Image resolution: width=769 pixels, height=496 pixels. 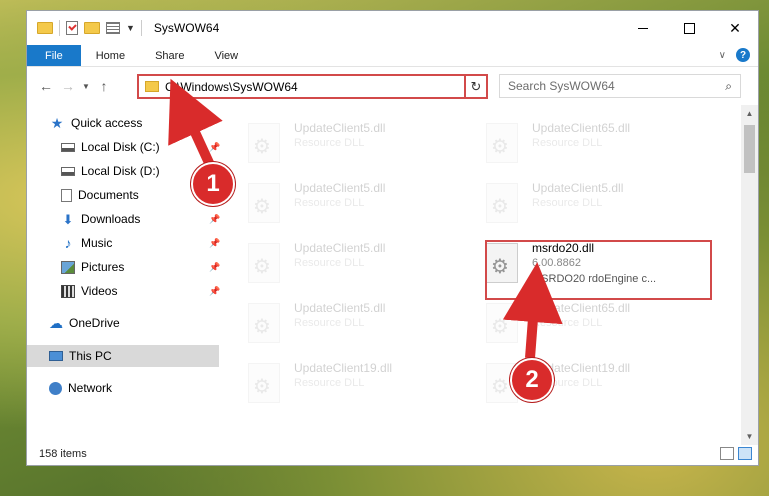 I want to click on caption-buttons: ✕, so click(x=689, y=28).